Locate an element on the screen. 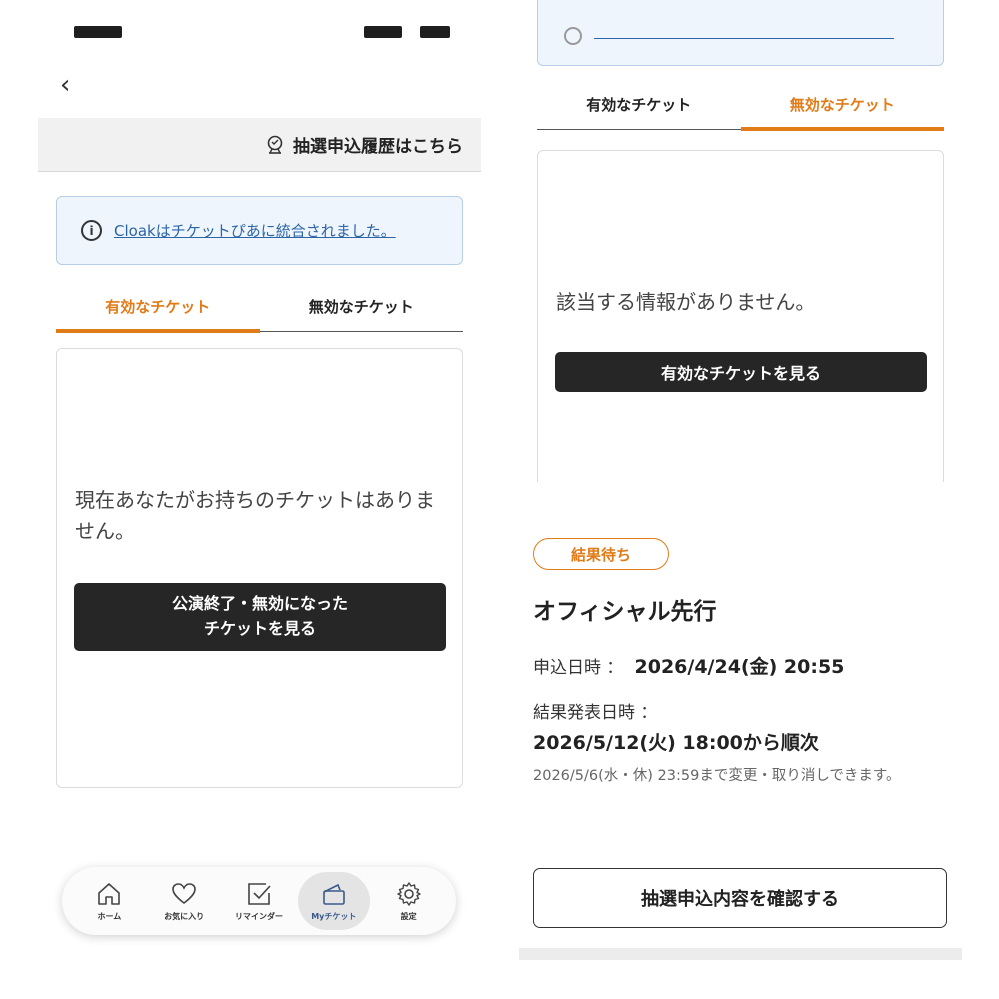 The height and width of the screenshot is (999, 999). home-icon is located at coordinates (109, 893).